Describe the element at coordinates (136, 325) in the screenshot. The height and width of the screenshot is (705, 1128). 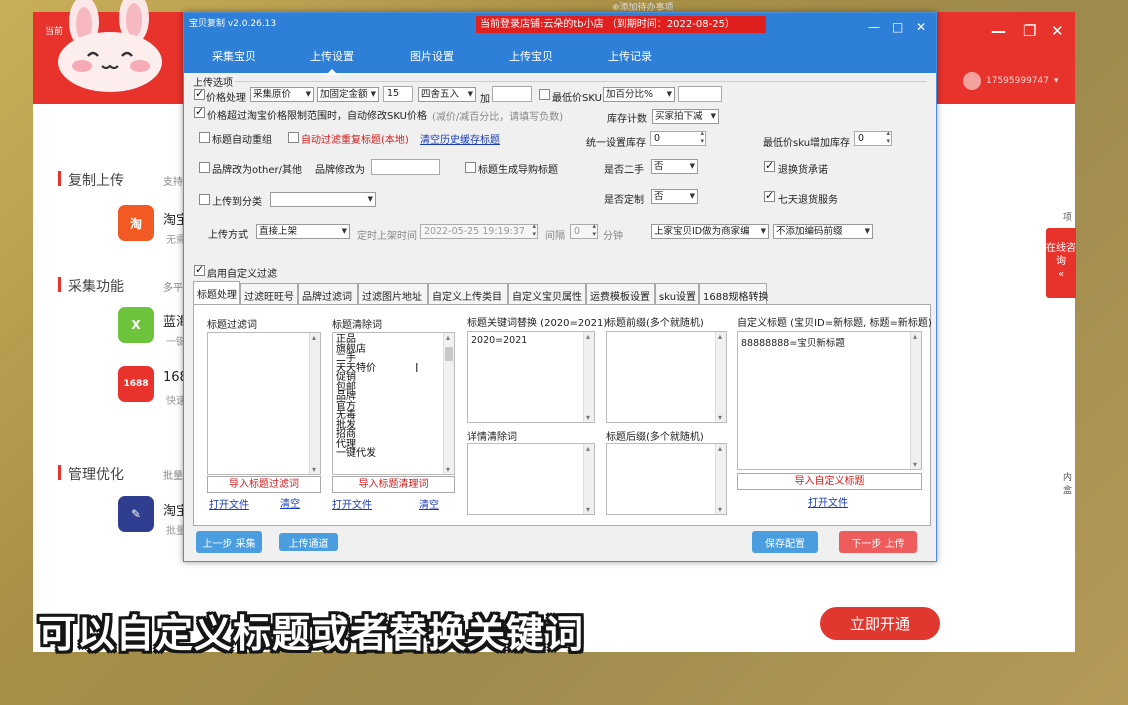
I see `lanhai-icon: X` at that location.